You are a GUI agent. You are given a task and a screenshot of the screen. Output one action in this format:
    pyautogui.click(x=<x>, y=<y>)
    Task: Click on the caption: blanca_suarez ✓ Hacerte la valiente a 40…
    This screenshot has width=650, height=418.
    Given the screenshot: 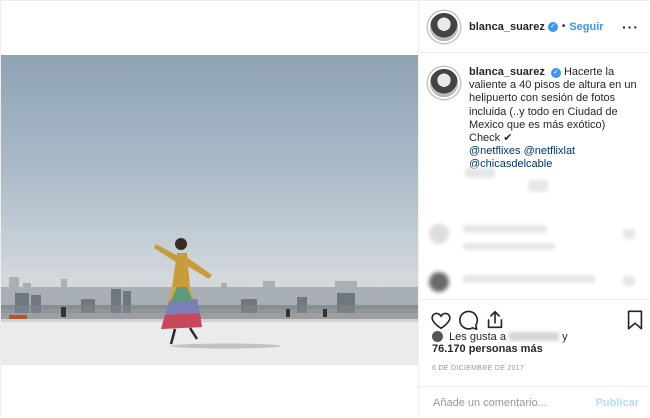 What is the action you would take?
    pyautogui.click(x=533, y=119)
    